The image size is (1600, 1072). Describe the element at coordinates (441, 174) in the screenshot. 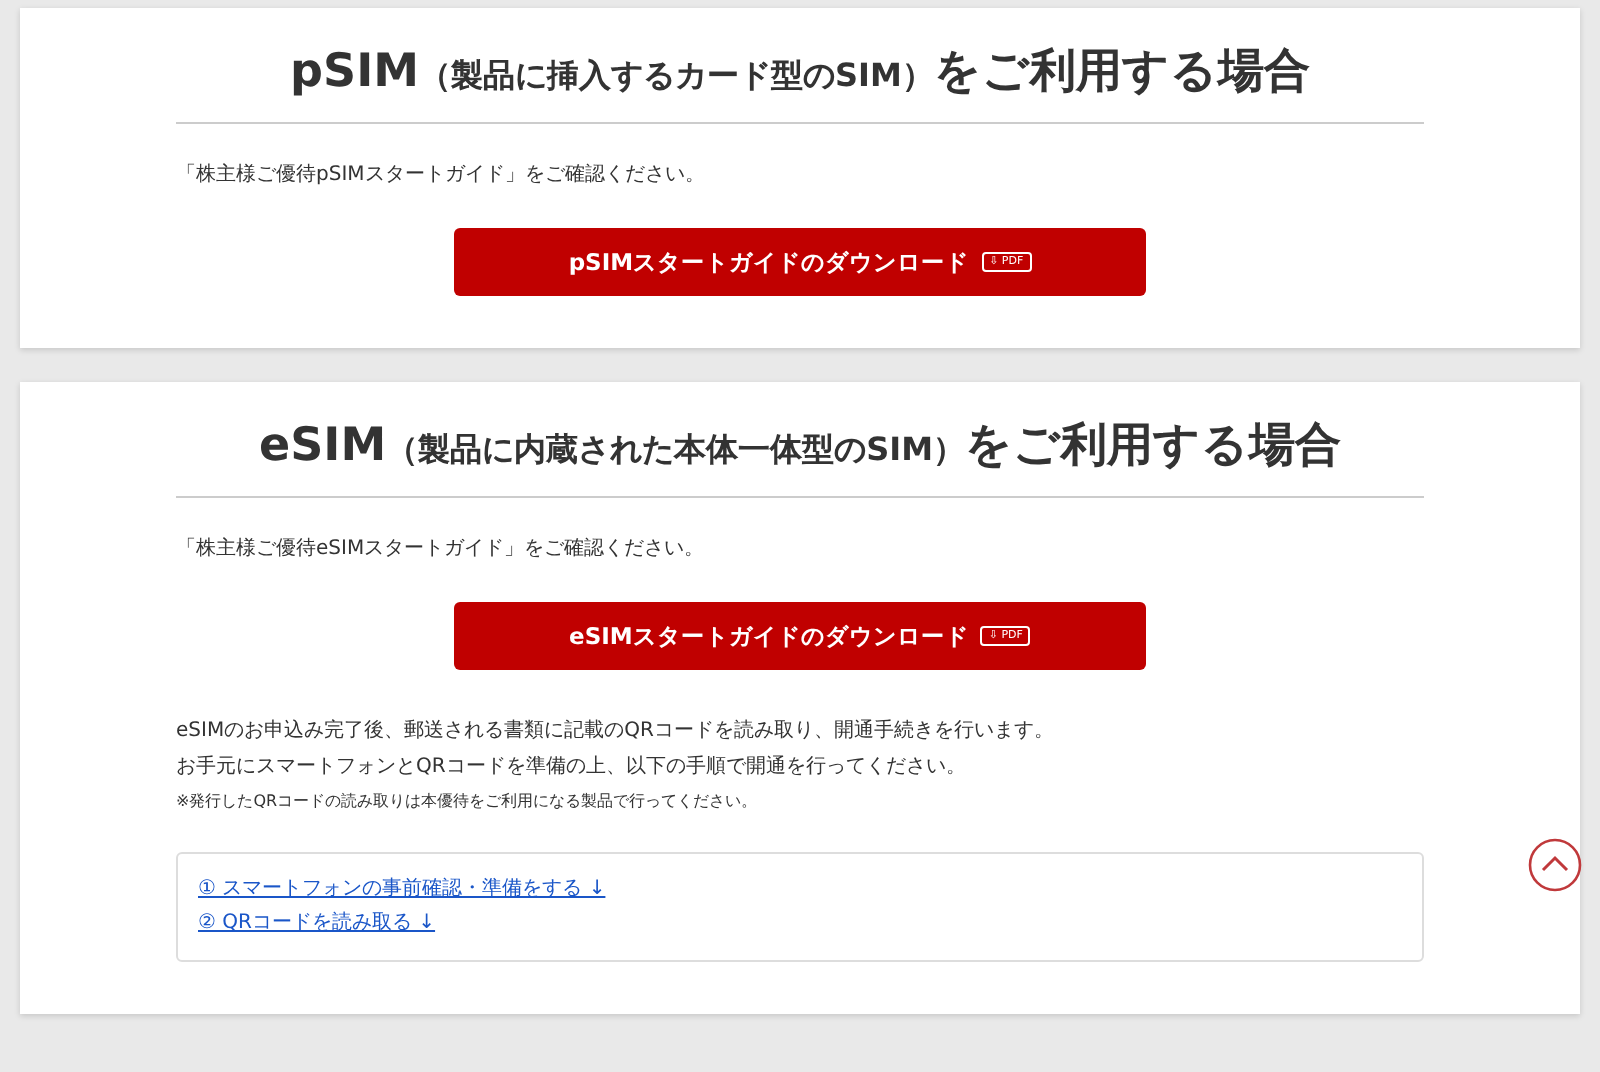

I see `intro-text: 「株主様ご優待pSIMスタートガイド」をご確認ください。` at that location.